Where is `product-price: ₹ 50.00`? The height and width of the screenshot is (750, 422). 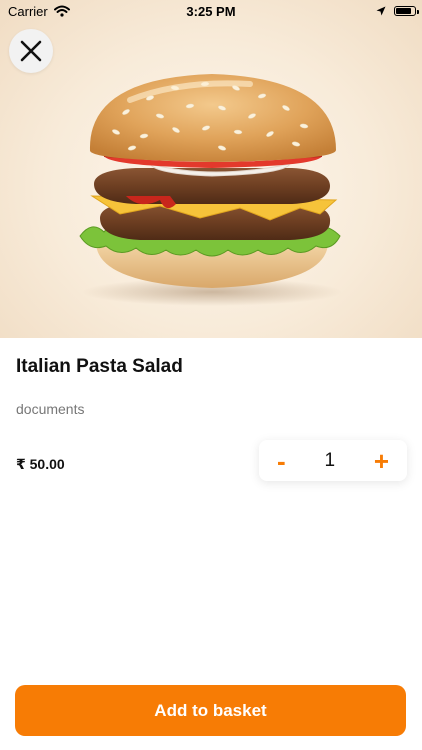
product-price: ₹ 50.00 is located at coordinates (40, 464).